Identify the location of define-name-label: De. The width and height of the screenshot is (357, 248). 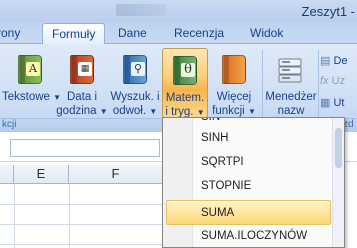
(340, 61).